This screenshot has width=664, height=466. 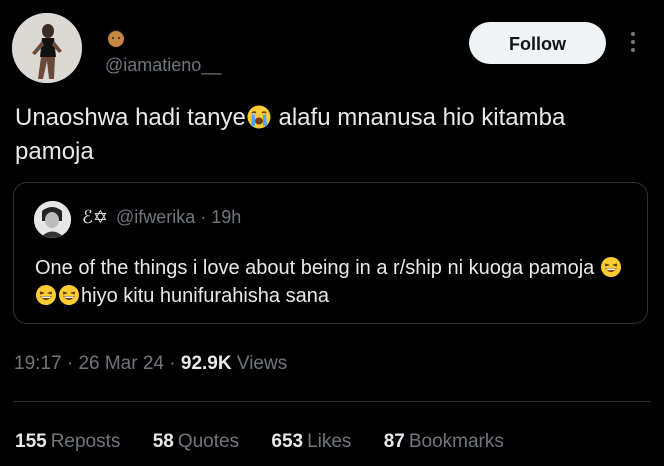 I want to click on quote-author-handle: @ifwerika, so click(x=155, y=217).